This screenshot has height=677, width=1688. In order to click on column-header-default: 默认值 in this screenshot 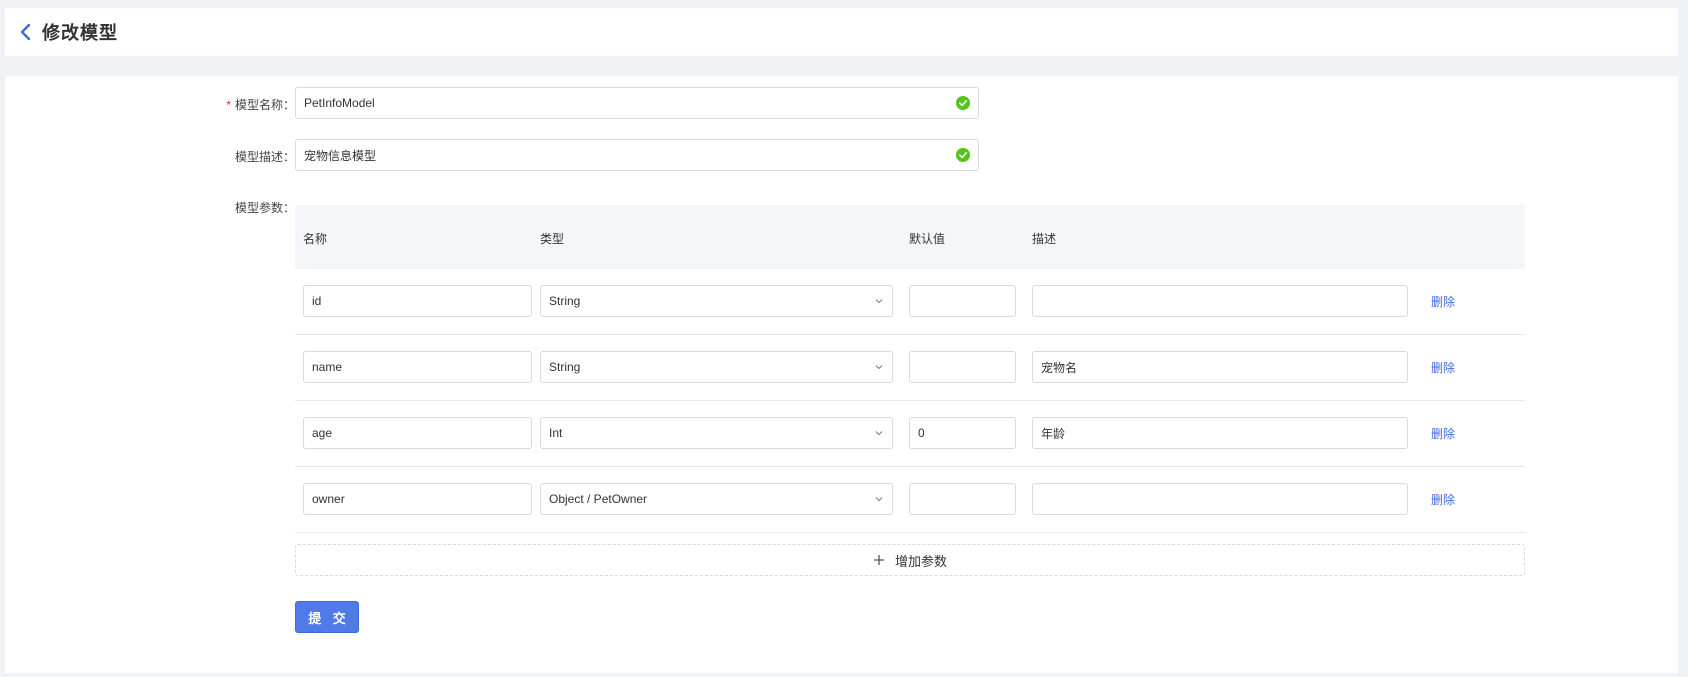, I will do `click(927, 239)`.